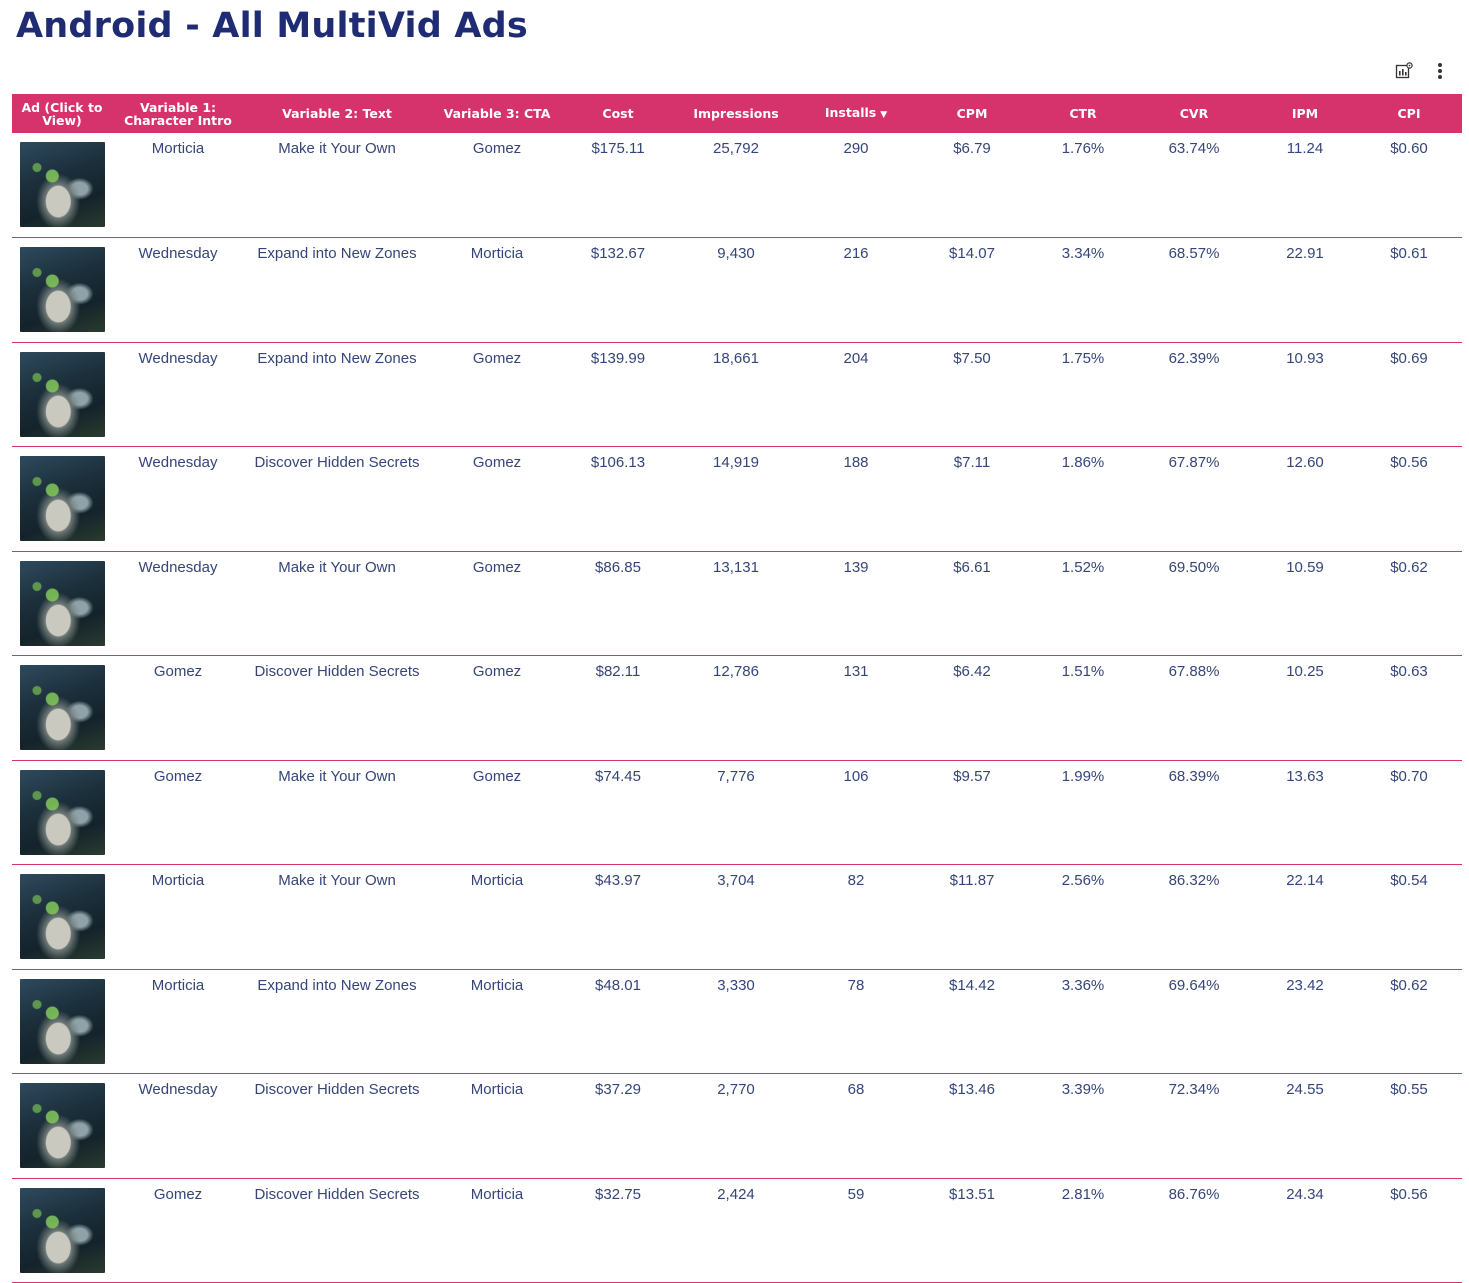  What do you see at coordinates (972, 113) in the screenshot?
I see `header-cpm: CPM` at bounding box center [972, 113].